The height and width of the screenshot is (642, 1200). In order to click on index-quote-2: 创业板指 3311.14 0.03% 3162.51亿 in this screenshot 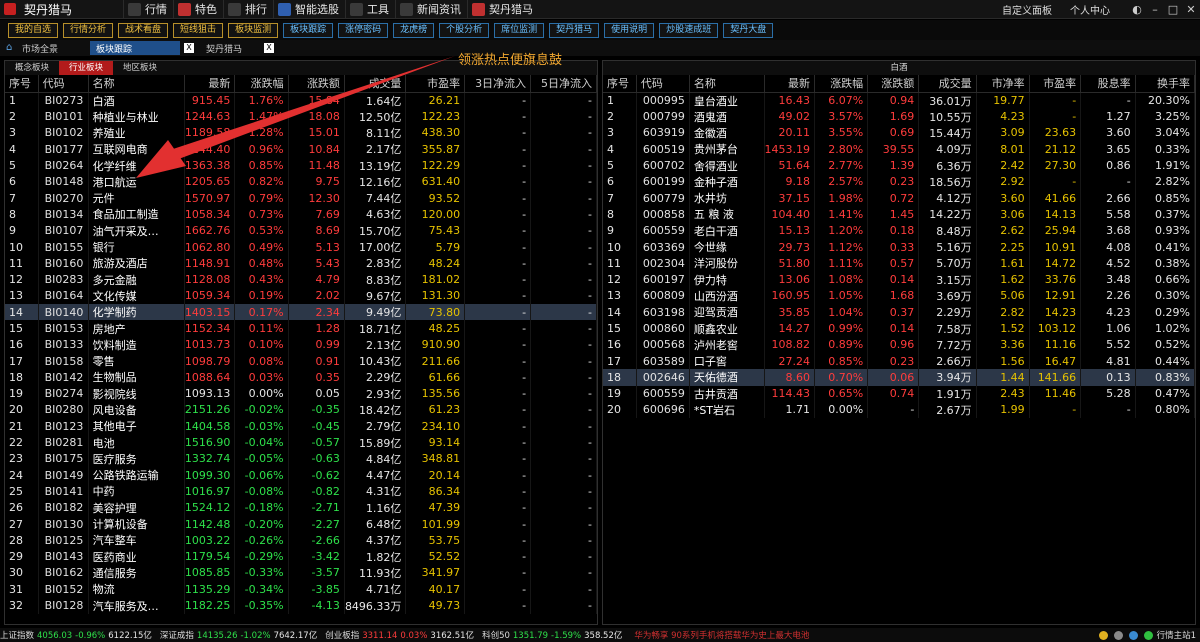, I will do `click(399, 635)`.